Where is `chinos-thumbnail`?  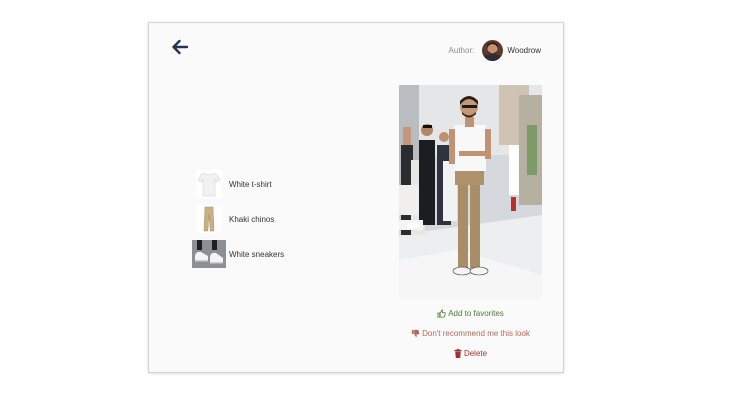
chinos-thumbnail is located at coordinates (209, 219).